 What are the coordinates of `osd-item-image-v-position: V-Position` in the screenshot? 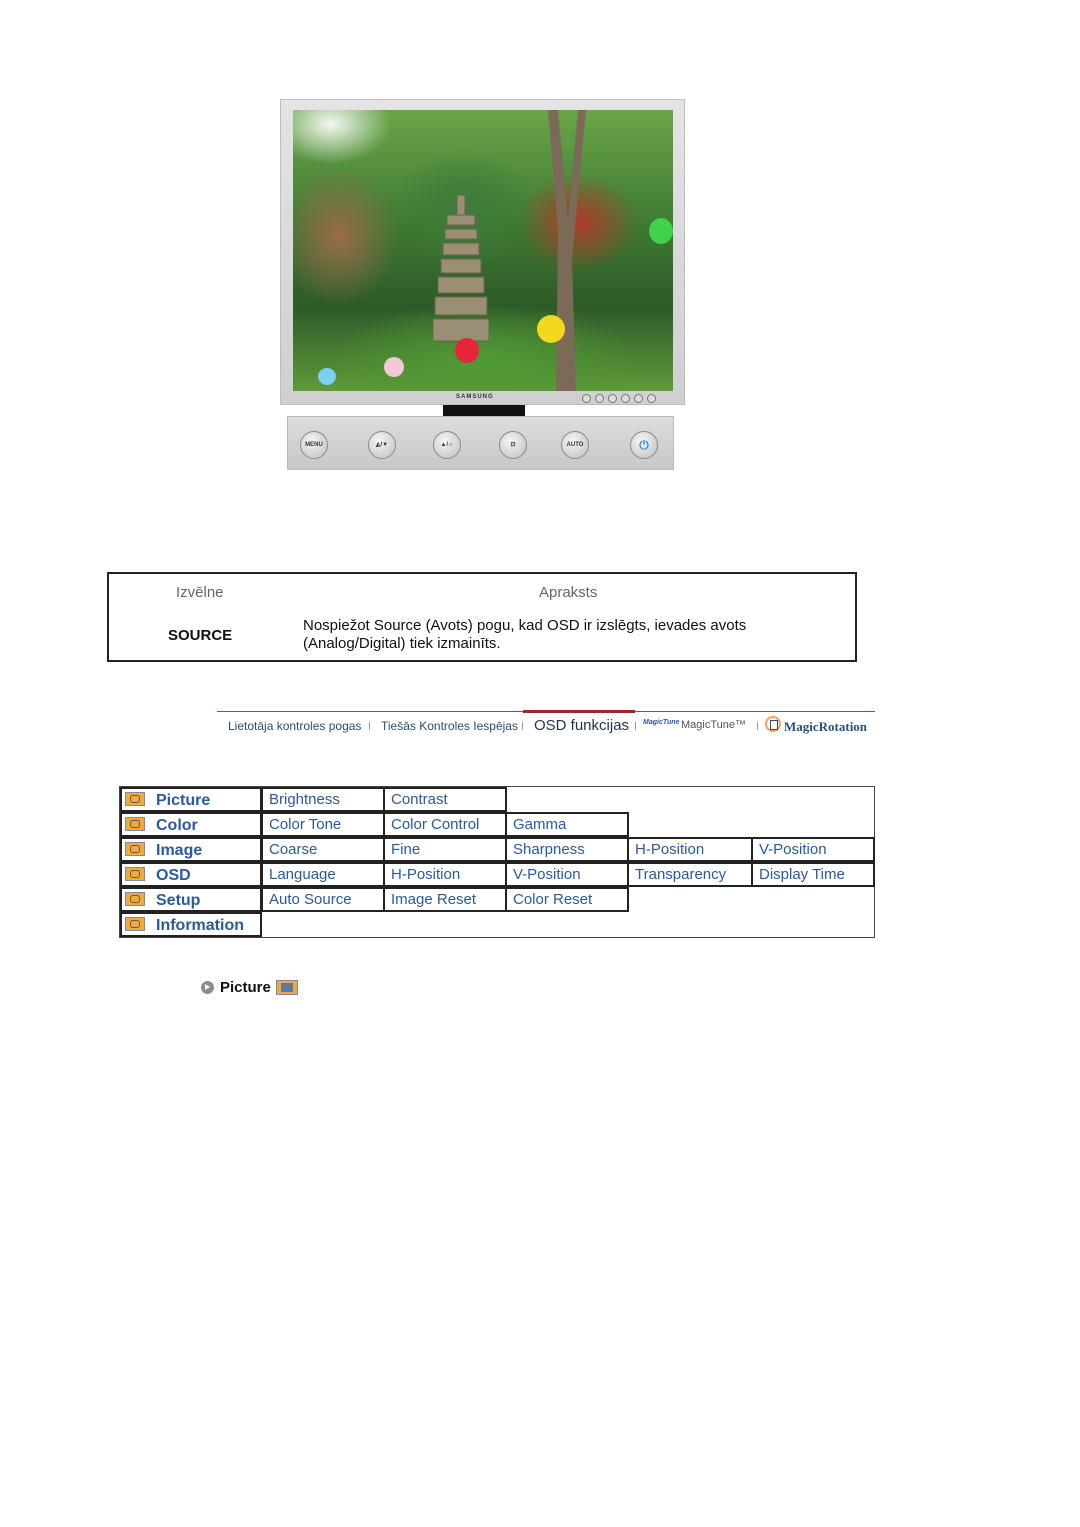 It's located at (813, 849).